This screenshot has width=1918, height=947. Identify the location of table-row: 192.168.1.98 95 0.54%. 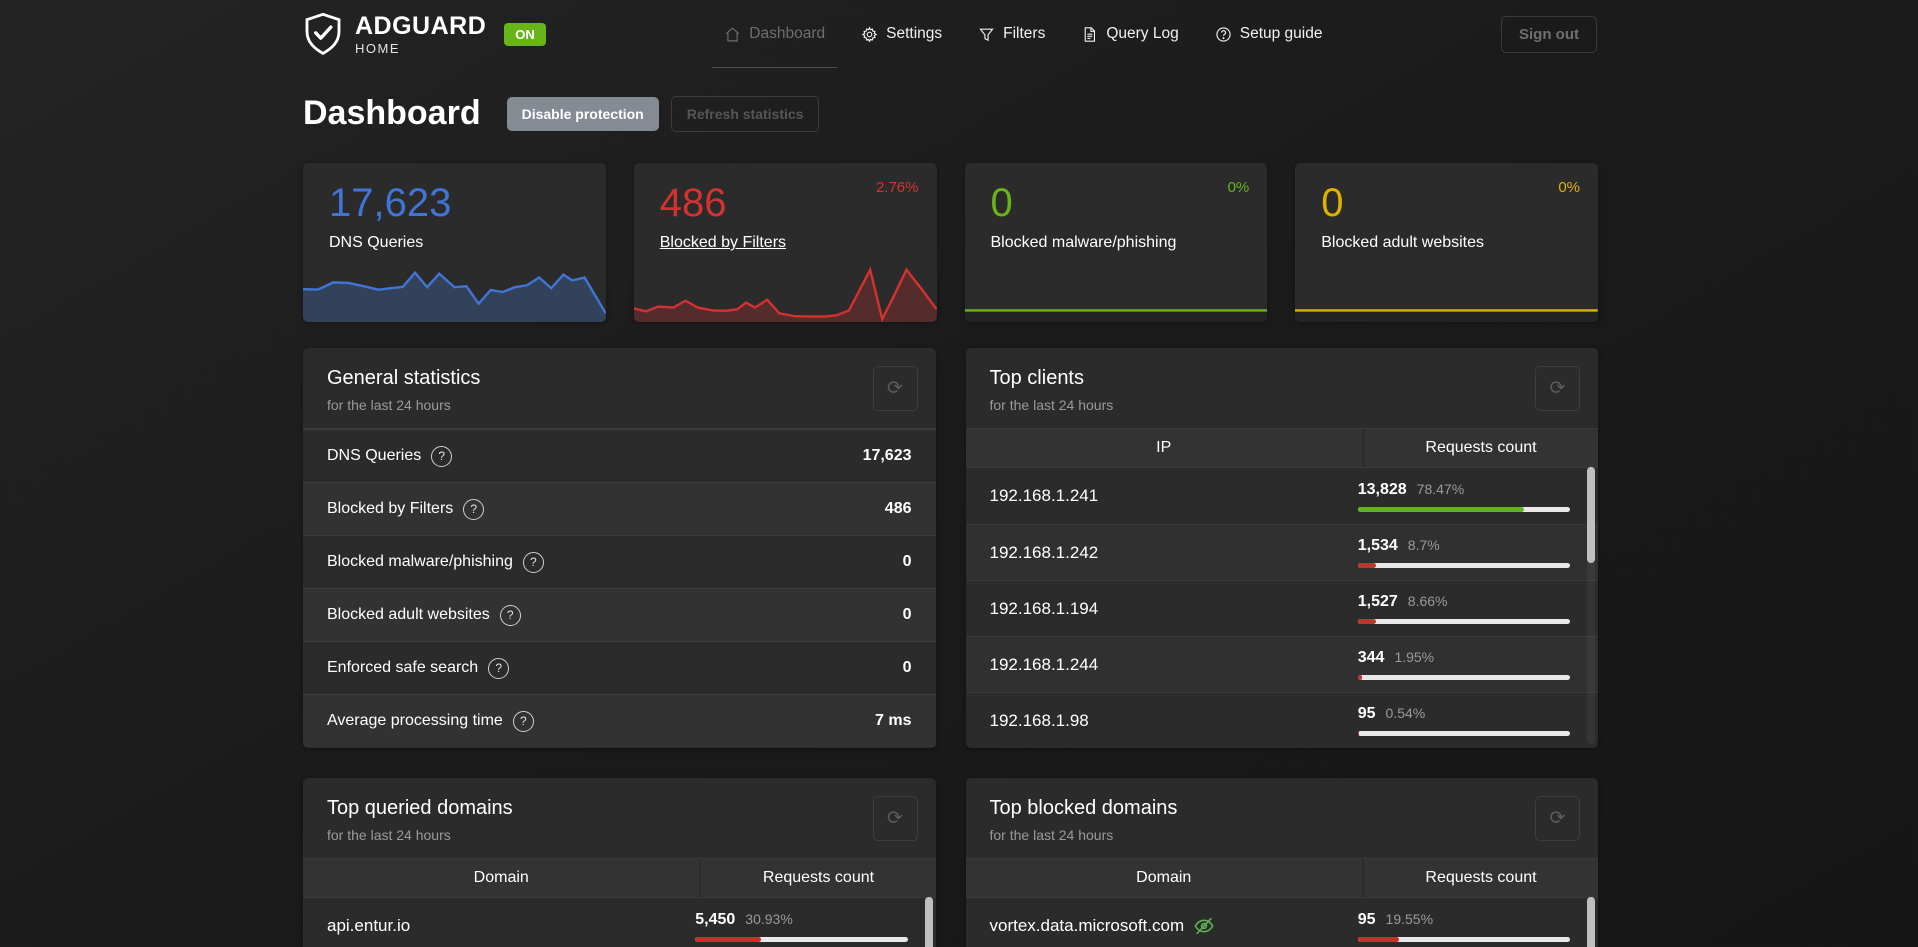
(1281, 720).